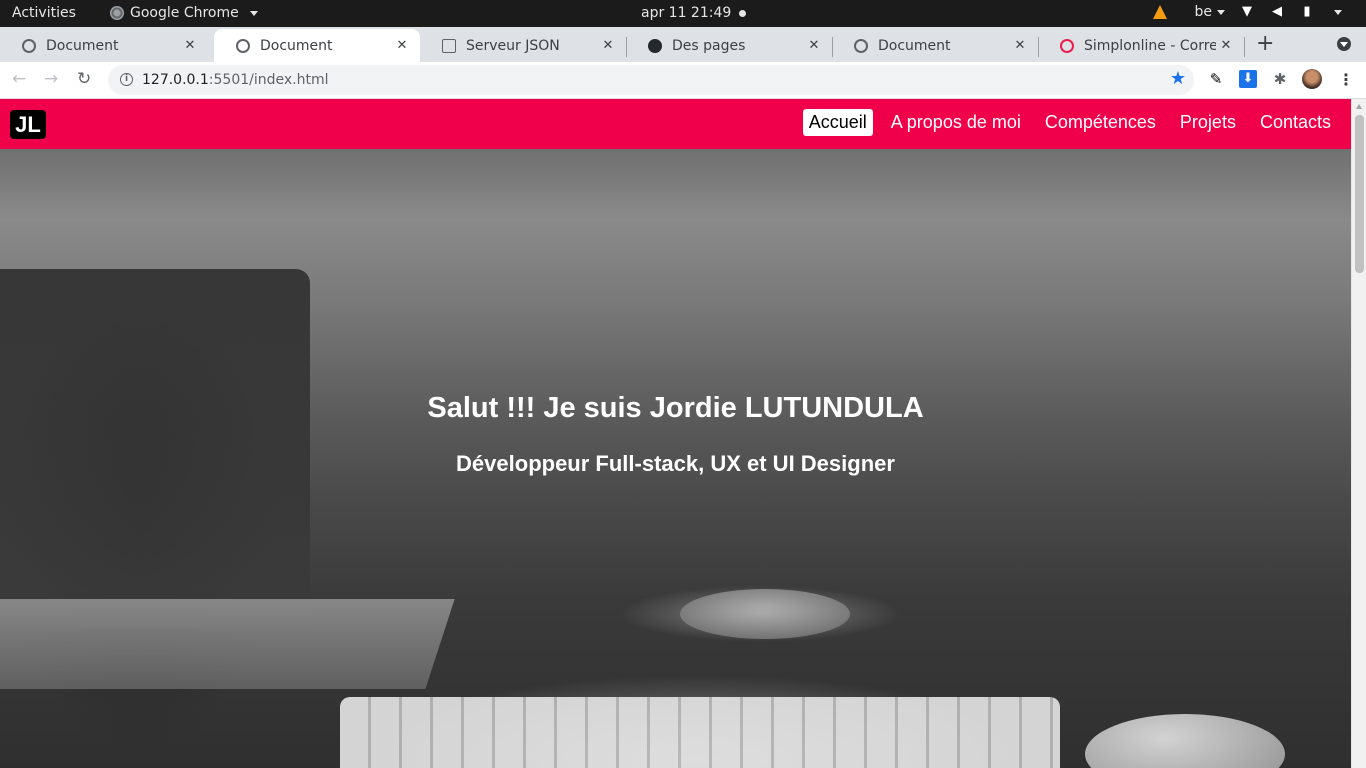  I want to click on chrome-icon, so click(117, 13).